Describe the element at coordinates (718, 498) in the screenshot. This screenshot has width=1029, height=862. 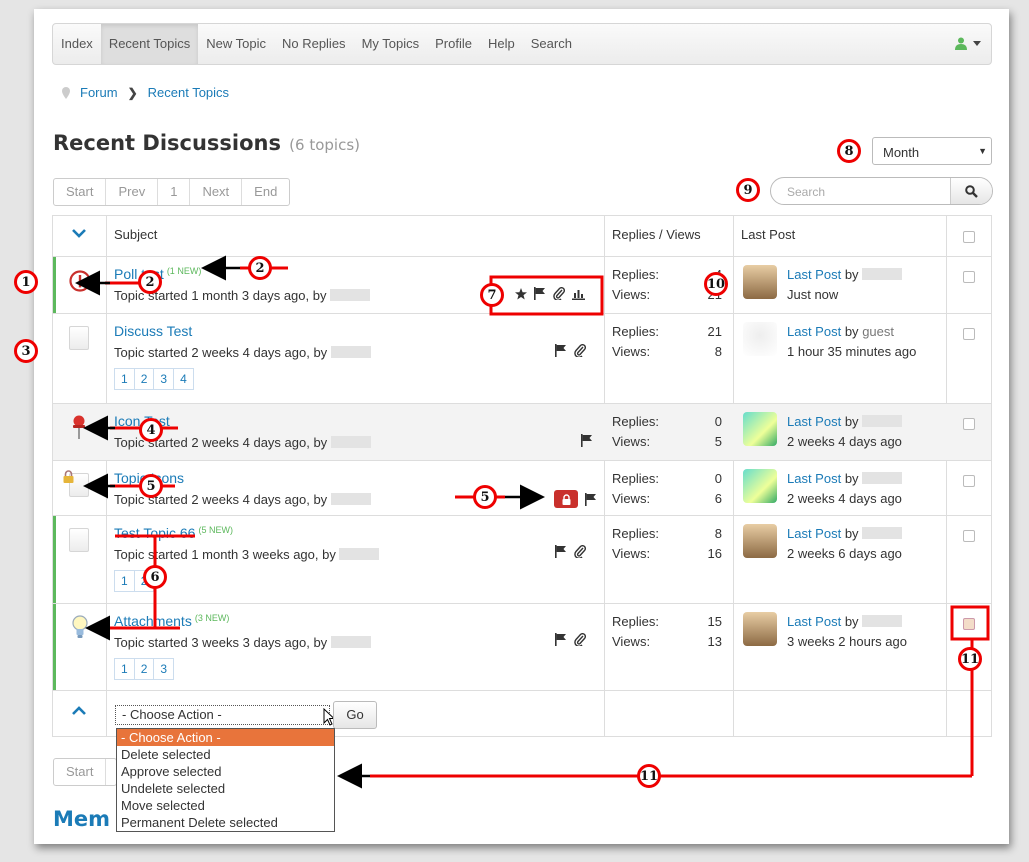
I see `views-count: 6` at that location.